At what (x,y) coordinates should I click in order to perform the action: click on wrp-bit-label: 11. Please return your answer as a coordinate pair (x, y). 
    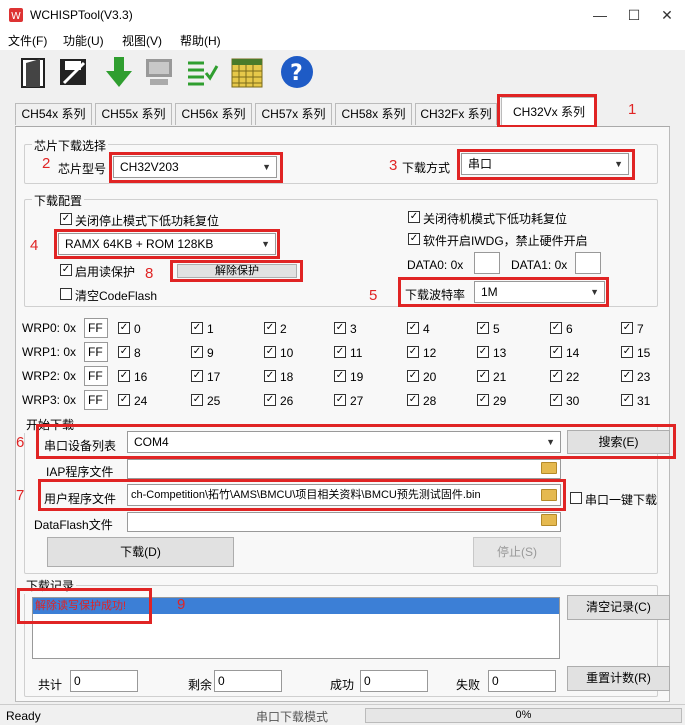
    Looking at the image, I should click on (356, 353).